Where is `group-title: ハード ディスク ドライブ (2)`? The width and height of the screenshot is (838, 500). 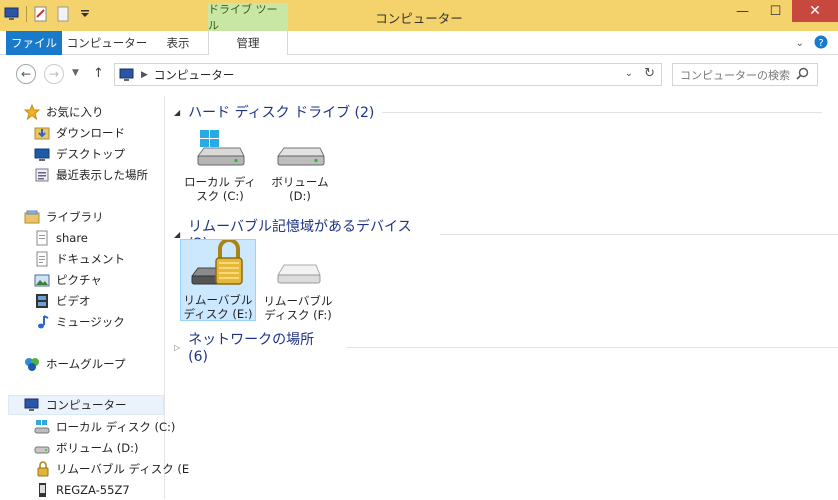 group-title: ハード ディスク ドライブ (2) is located at coordinates (281, 113).